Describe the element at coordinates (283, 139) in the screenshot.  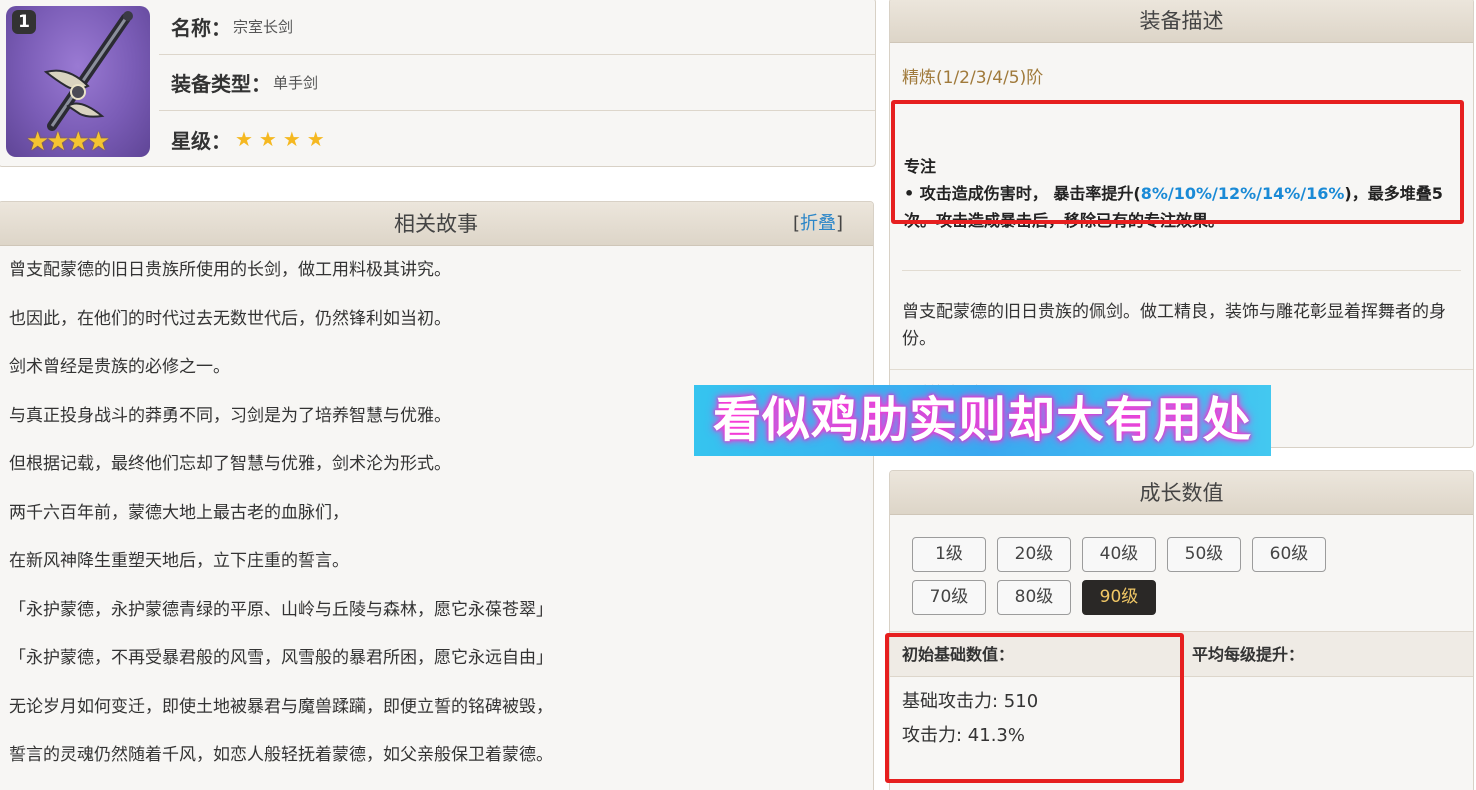
I see `star-icons: ★★★★` at that location.